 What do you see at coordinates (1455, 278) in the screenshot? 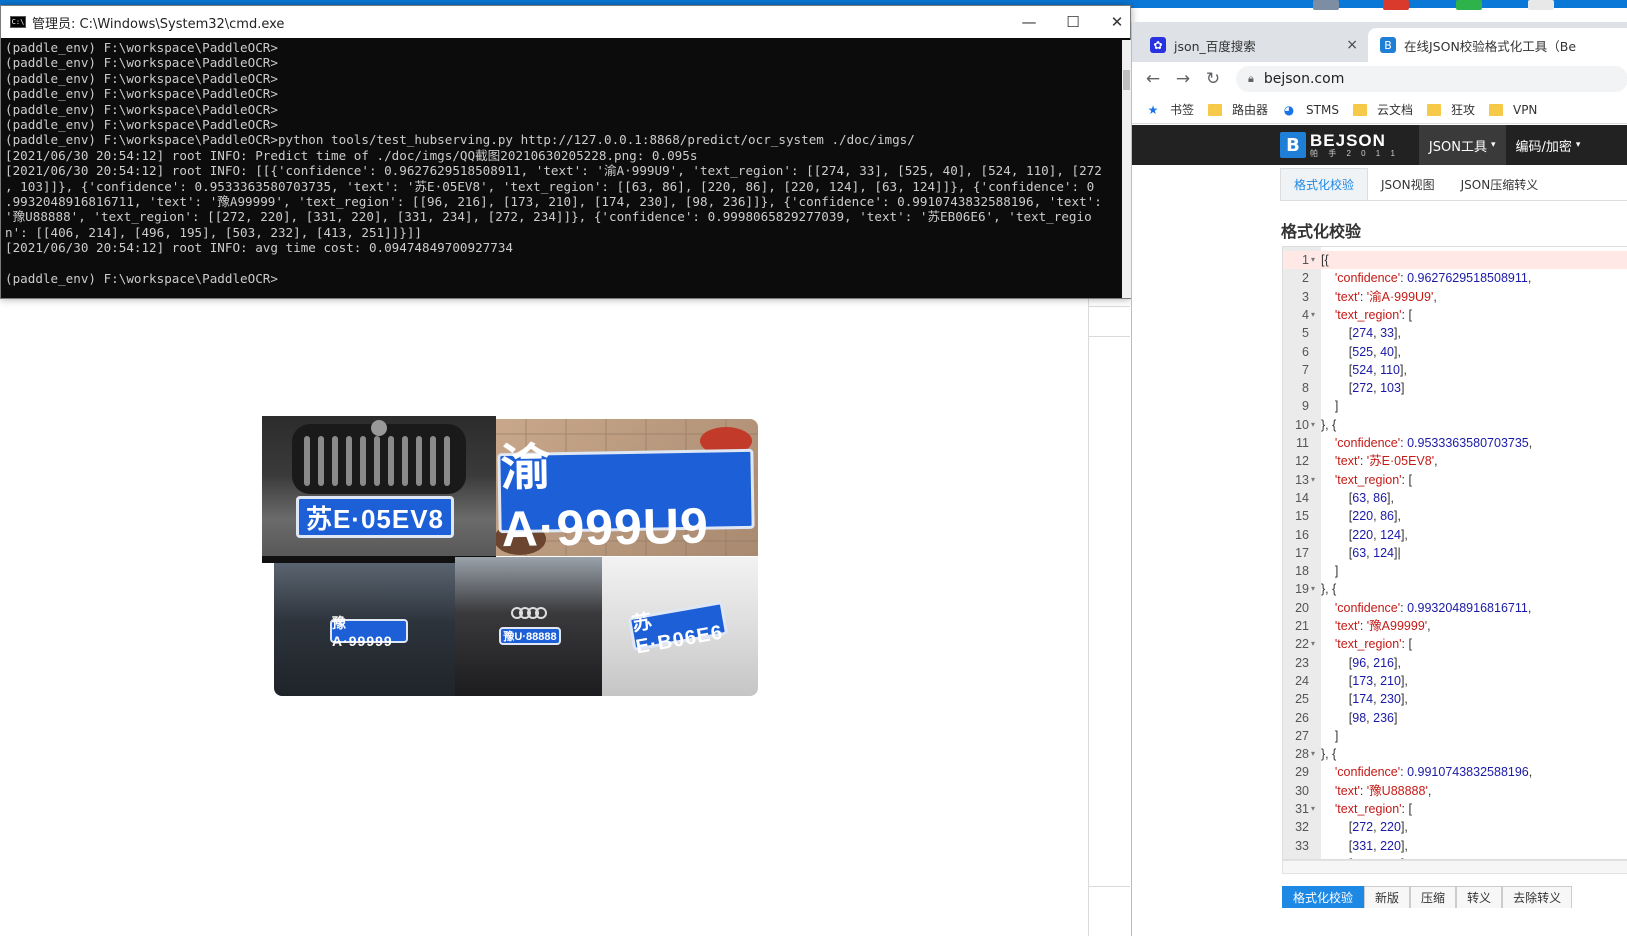
I see `editor-line: 2 'confidence': 0.9627629518508911,` at bounding box center [1455, 278].